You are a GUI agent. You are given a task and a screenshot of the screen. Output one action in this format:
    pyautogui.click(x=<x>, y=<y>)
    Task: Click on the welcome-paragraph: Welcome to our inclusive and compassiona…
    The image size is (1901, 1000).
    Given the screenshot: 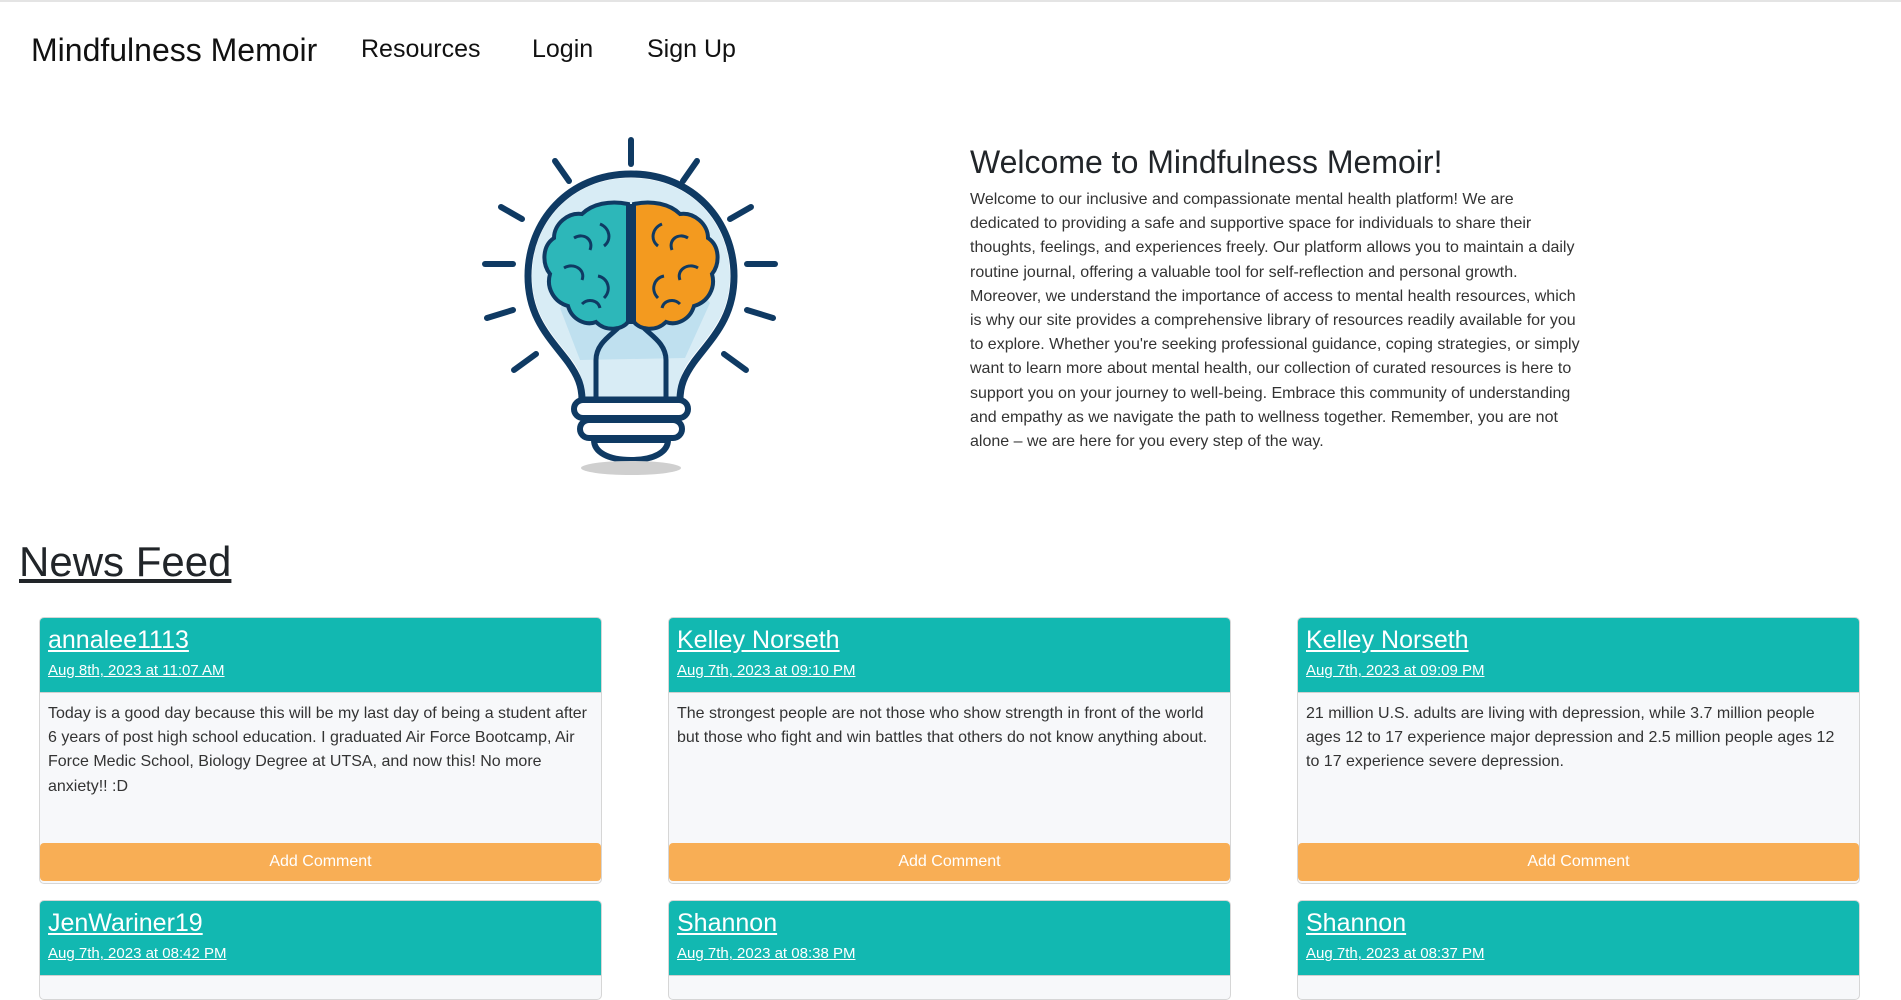 What is the action you would take?
    pyautogui.click(x=1275, y=321)
    